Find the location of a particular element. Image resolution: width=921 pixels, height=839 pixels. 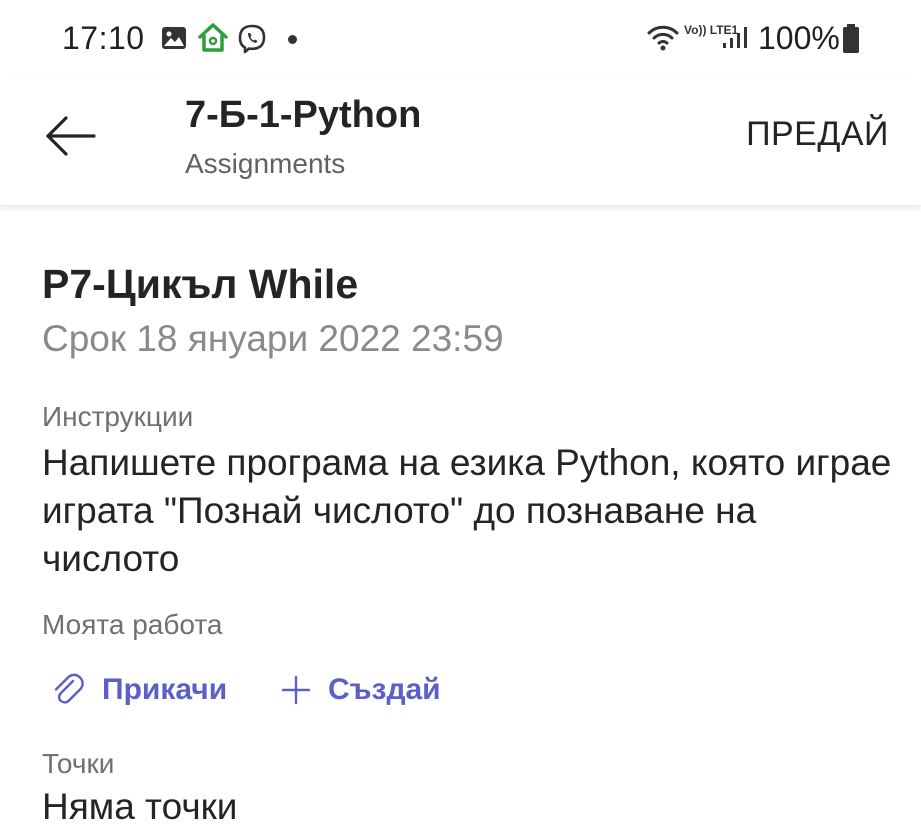

battery-icon is located at coordinates (851, 38).